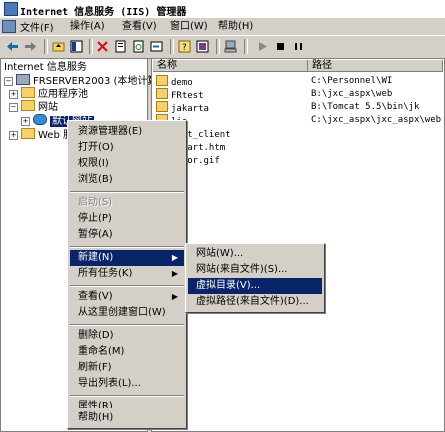  I want to click on menu-bar: 文件(F) 操作(A) 查看(V) 窗口(W) 帮助(H), so click(222, 26).